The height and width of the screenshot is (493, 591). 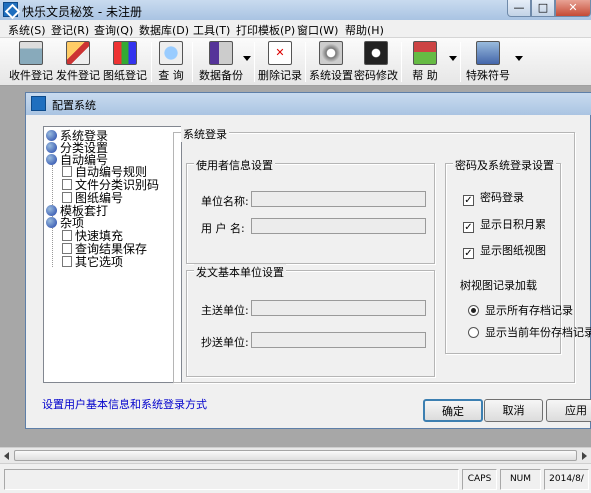 I want to click on magnifier-icon, so click(x=171, y=53).